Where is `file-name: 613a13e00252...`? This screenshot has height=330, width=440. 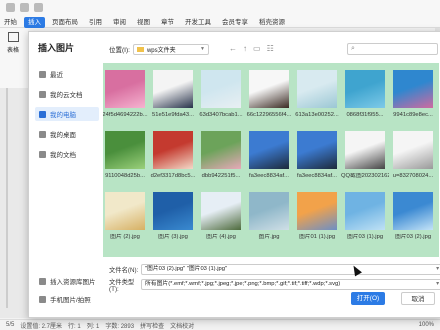 file-name: 613a13e00252... is located at coordinates (317, 115).